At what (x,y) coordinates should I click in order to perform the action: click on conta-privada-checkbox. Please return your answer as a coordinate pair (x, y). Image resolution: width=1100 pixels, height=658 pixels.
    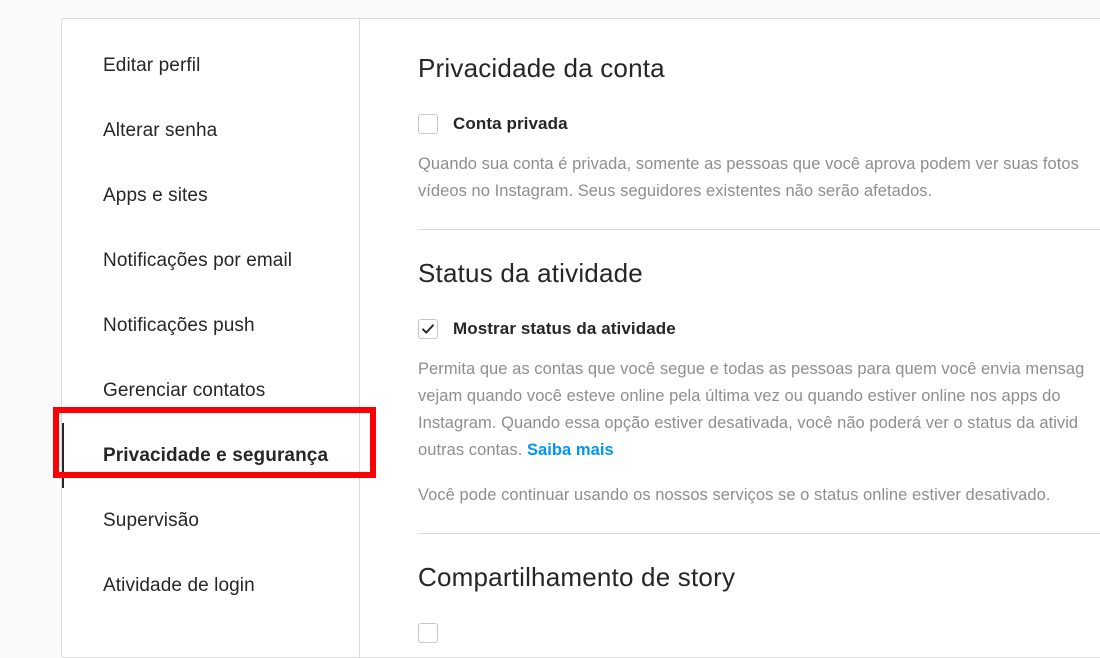
    Looking at the image, I should click on (428, 124).